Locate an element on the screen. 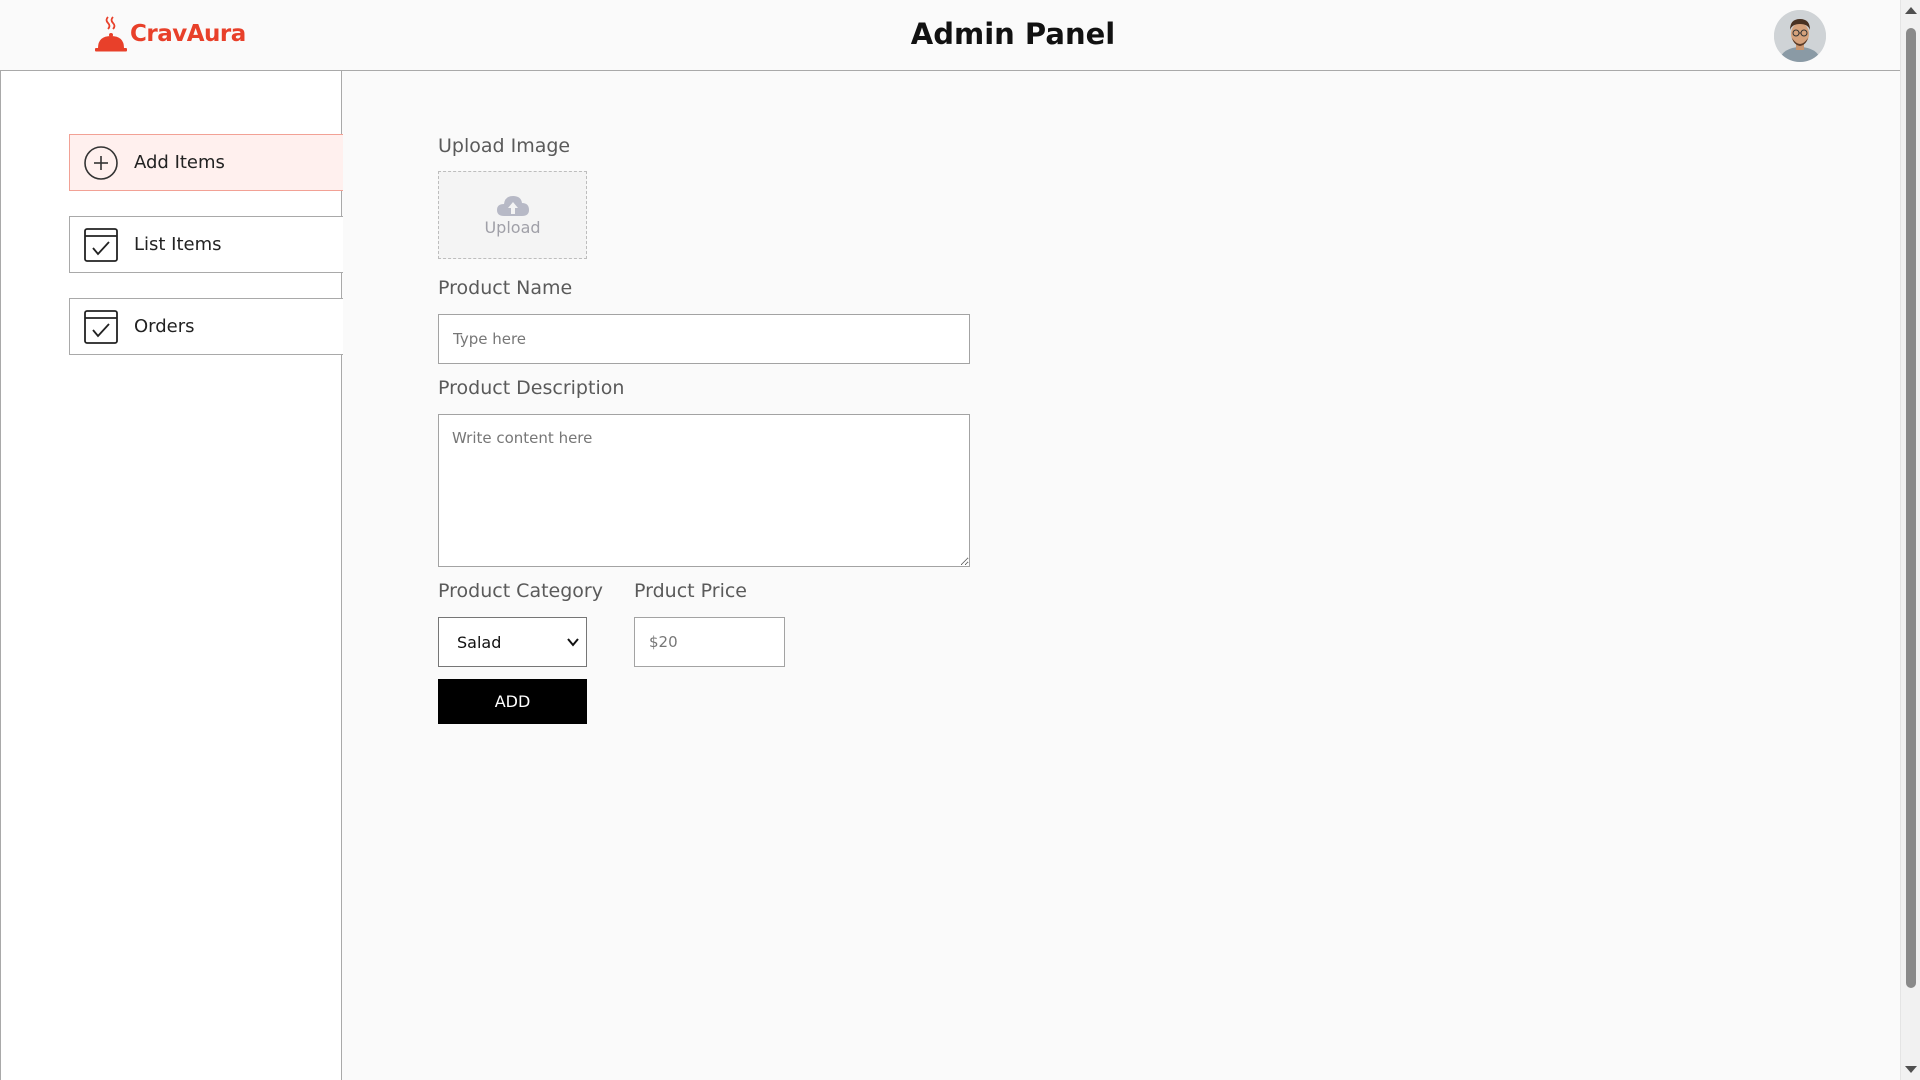 The width and height of the screenshot is (1920, 1080). product-name-label: Product Name is located at coordinates (505, 288).